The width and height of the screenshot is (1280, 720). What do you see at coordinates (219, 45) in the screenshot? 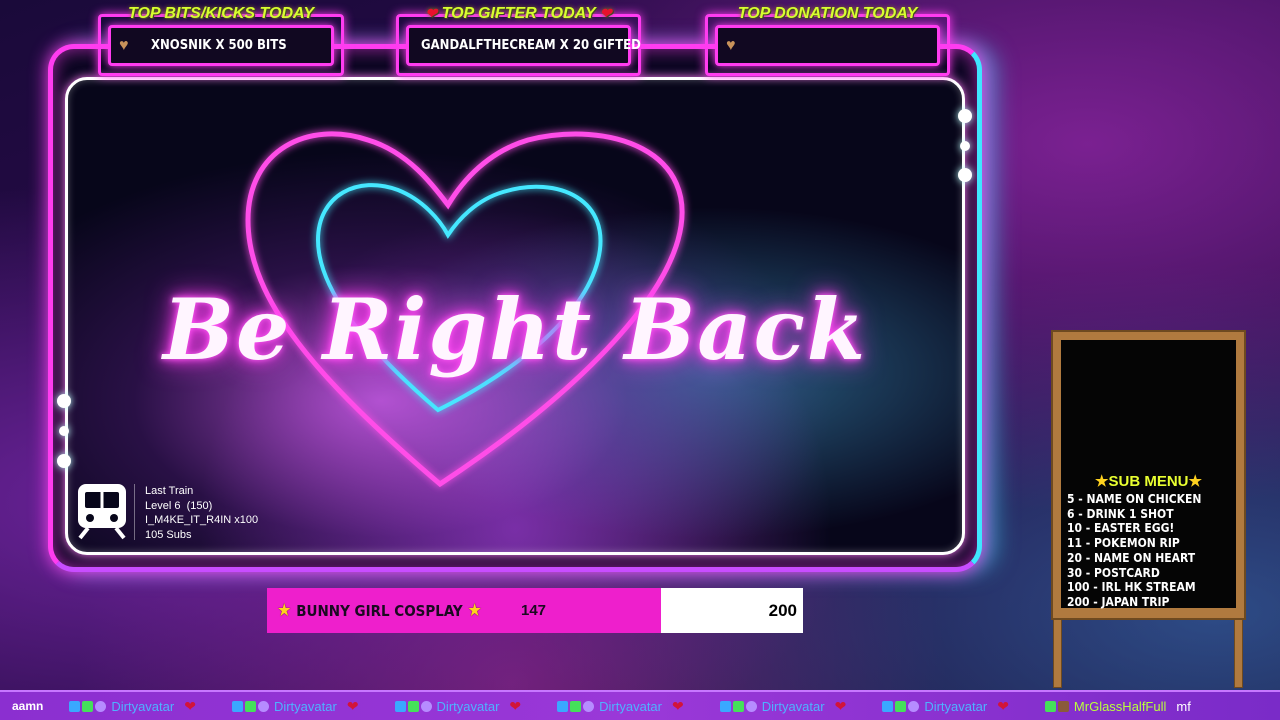
I see `top-bits-value: XNOSNIK X 500 BITS` at bounding box center [219, 45].